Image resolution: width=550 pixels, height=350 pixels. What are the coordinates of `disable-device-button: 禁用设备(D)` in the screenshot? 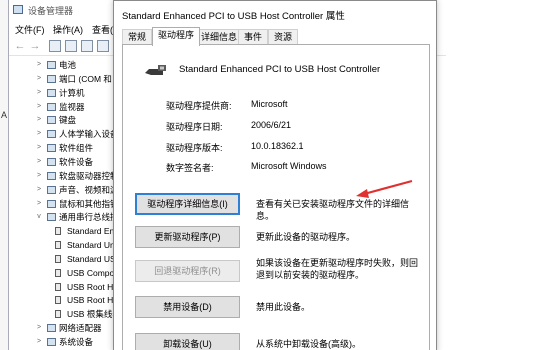 It's located at (187, 307).